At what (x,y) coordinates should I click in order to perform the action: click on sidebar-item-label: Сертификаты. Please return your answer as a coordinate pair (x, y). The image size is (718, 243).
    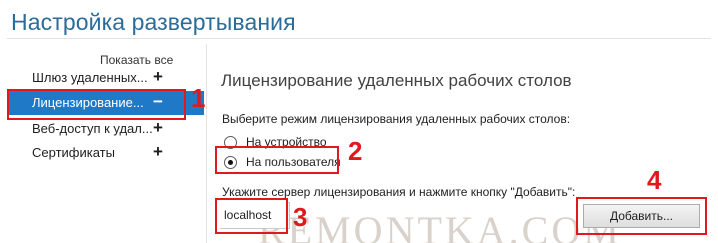
    Looking at the image, I should click on (73, 152).